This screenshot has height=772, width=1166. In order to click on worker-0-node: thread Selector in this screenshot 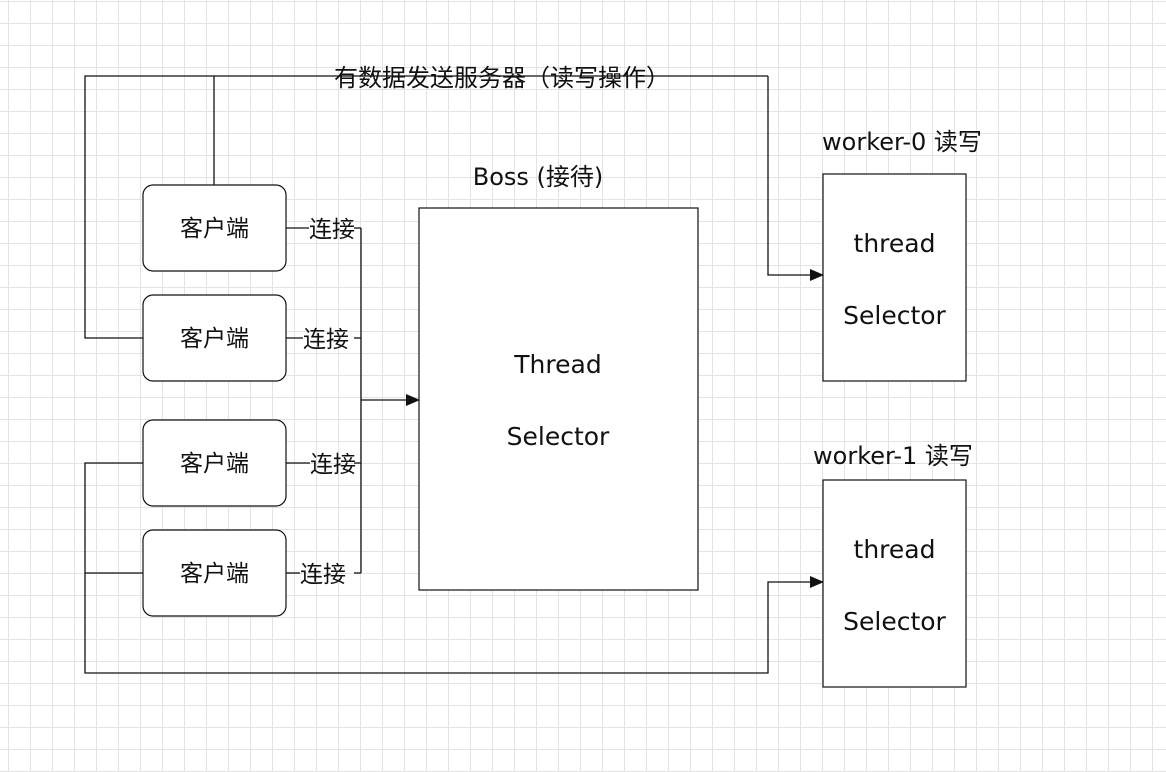, I will do `click(894, 277)`.